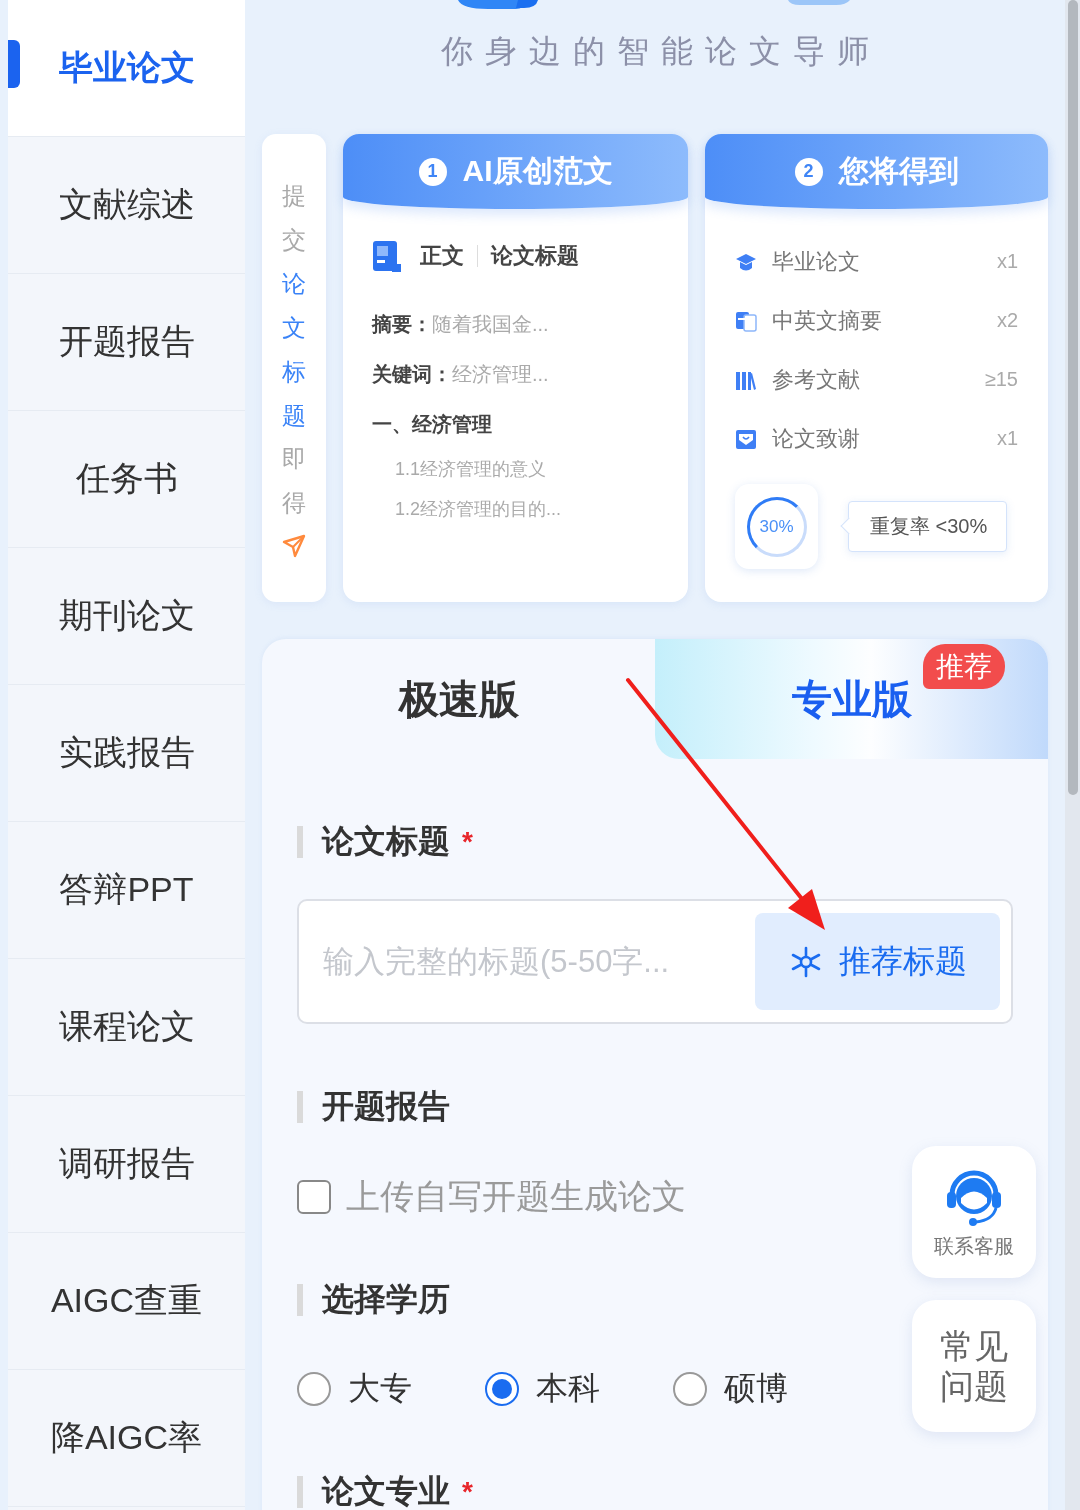 The width and height of the screenshot is (1080, 1510). I want to click on tagline: 你身边的智能论文导师, so click(660, 51).